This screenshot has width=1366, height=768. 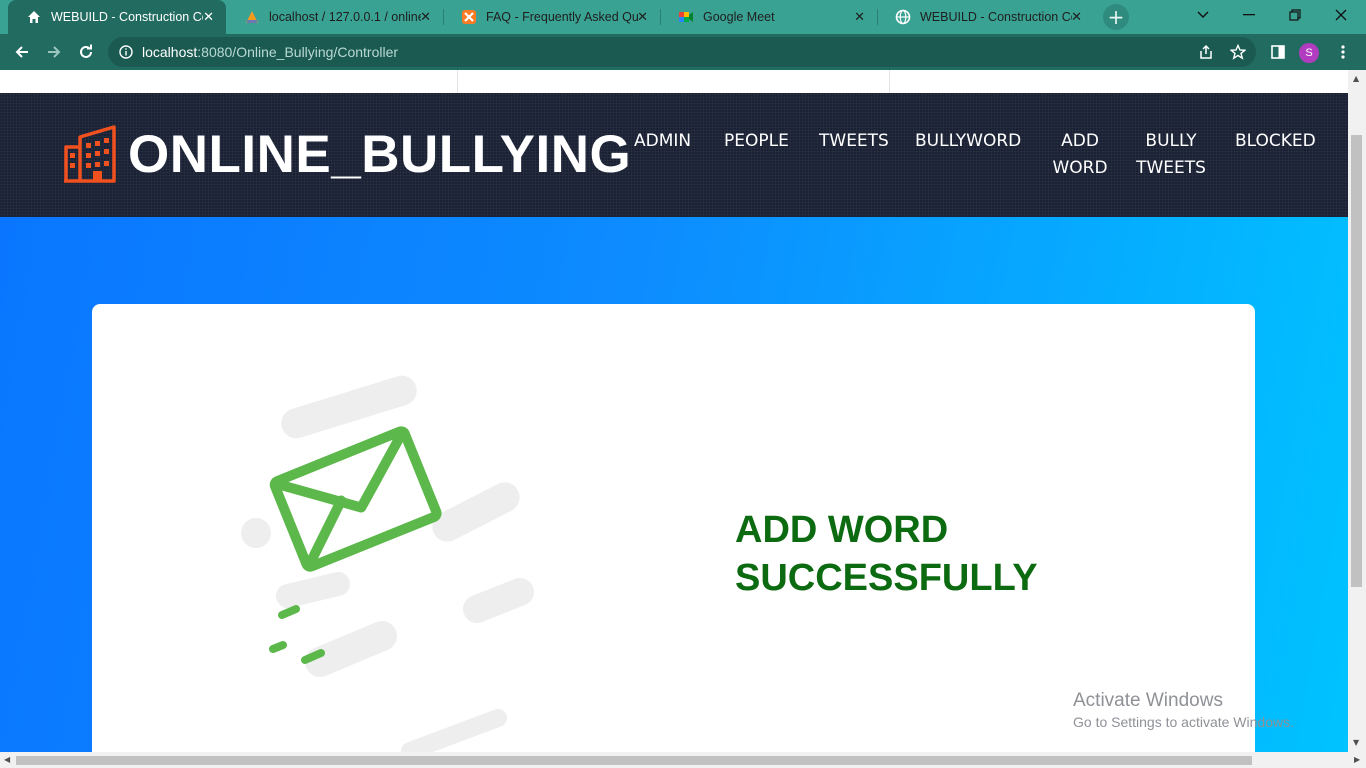 What do you see at coordinates (634, 760) in the screenshot?
I see `horizontal-scroll-thumb` at bounding box center [634, 760].